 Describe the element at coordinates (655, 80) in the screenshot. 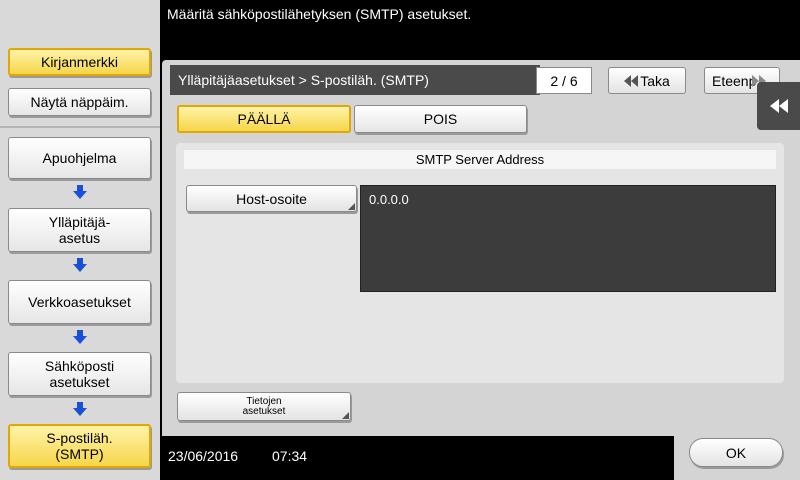

I see `back-label: Taka` at that location.